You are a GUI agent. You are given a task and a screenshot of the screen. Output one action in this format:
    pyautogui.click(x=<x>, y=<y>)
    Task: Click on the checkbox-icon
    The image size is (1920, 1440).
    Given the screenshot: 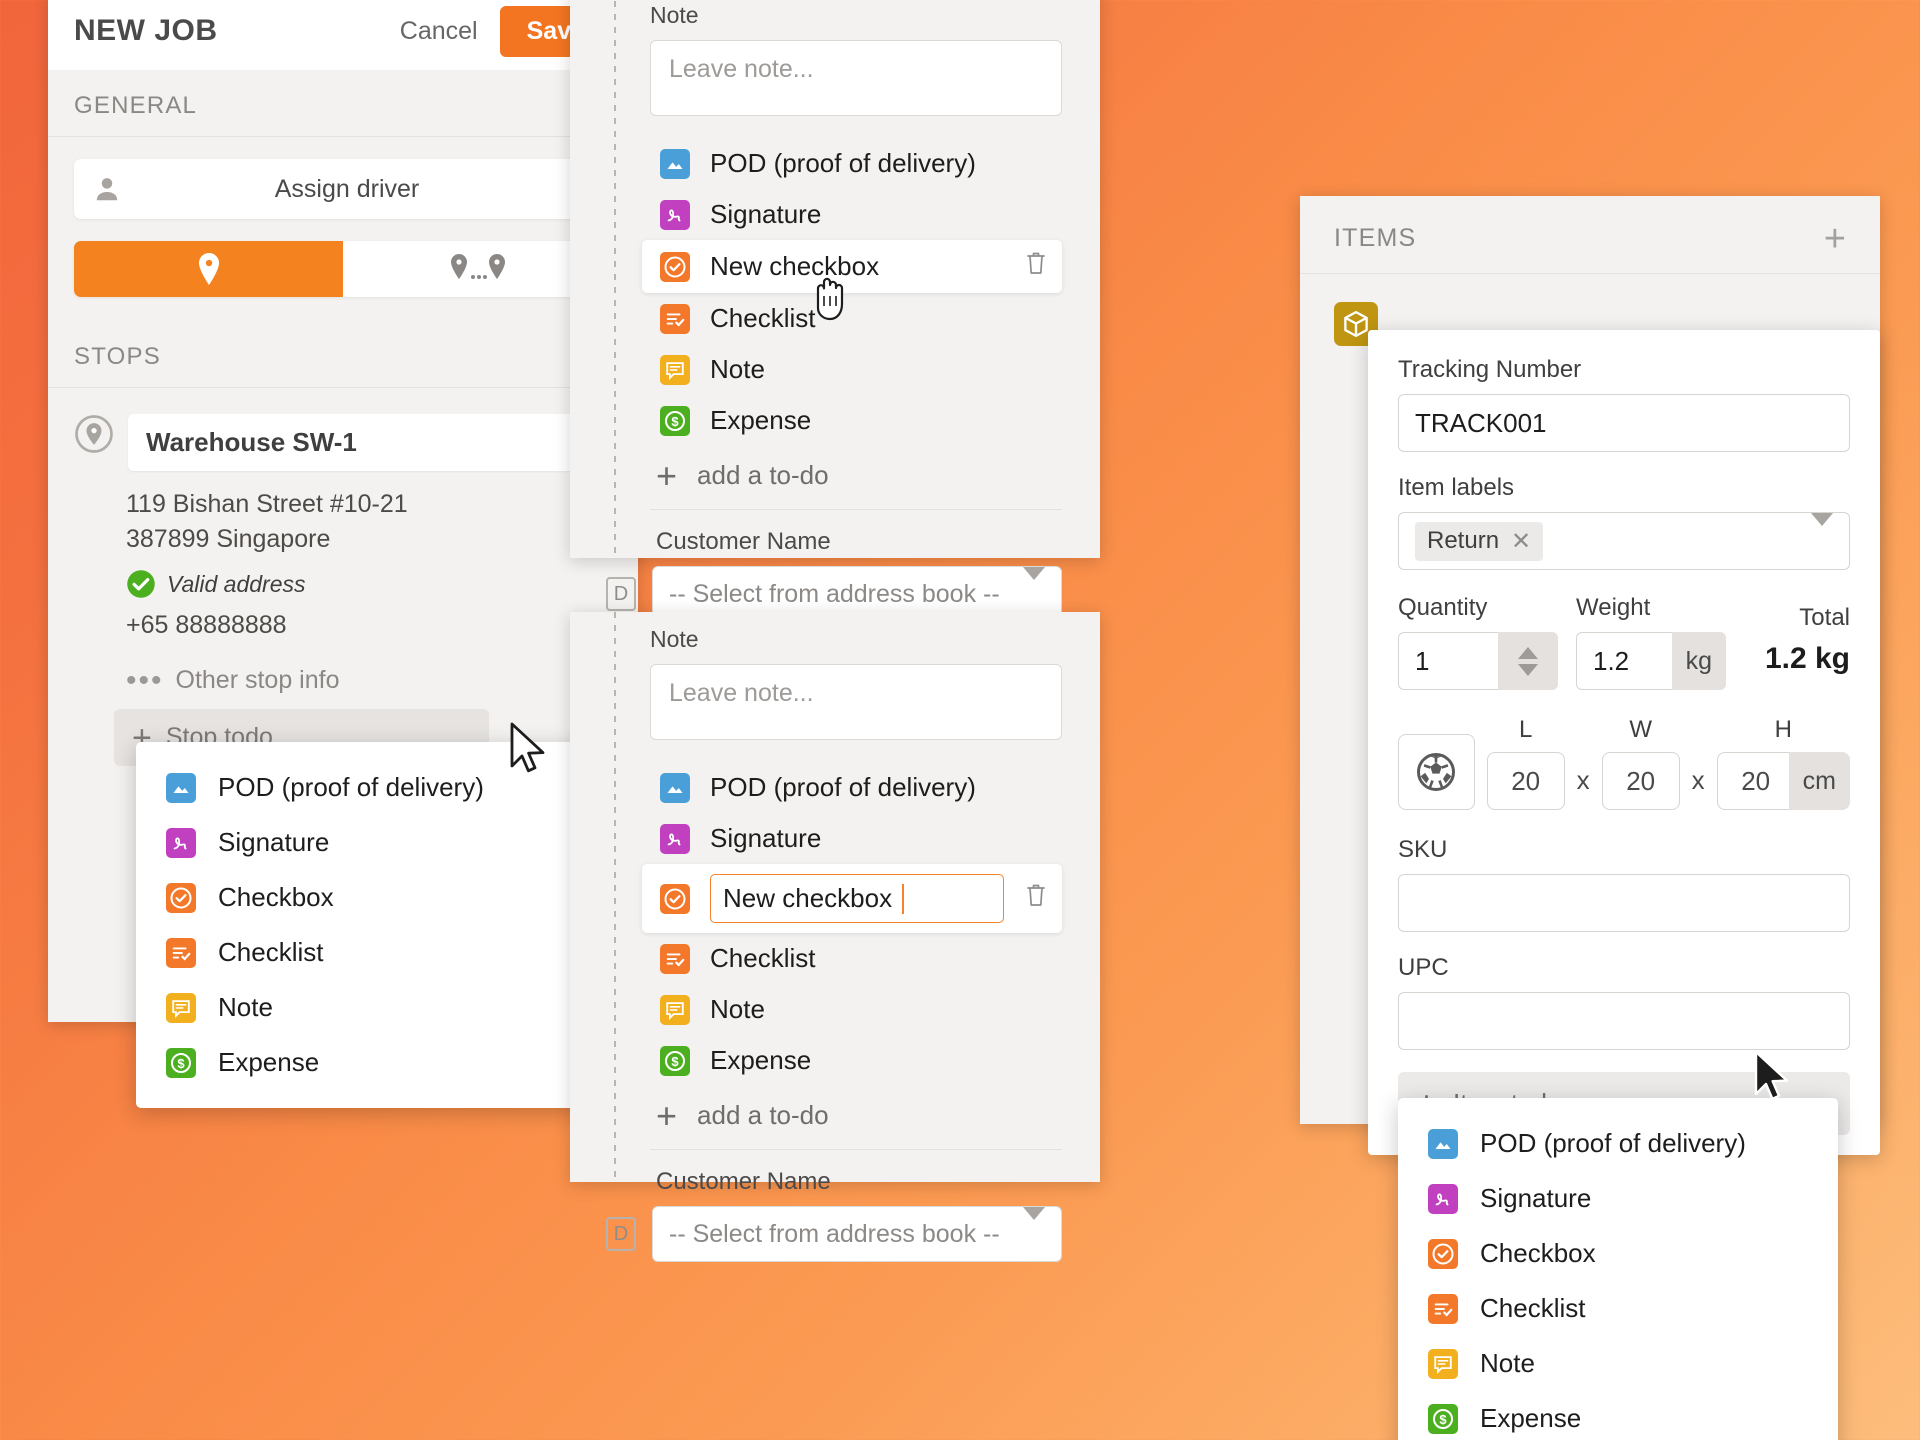 What is the action you would take?
    pyautogui.click(x=1443, y=1253)
    